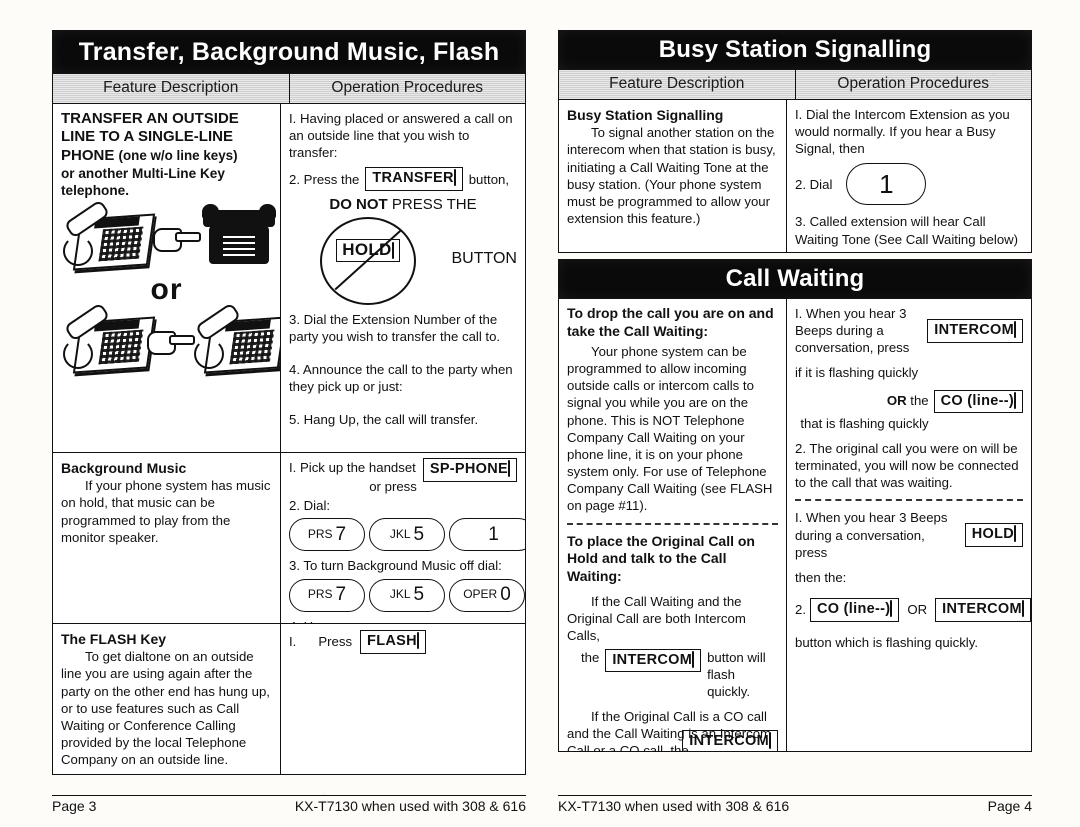  I want to click on transfer-subtitle: or another Multi-Line Key telephone., so click(143, 181).